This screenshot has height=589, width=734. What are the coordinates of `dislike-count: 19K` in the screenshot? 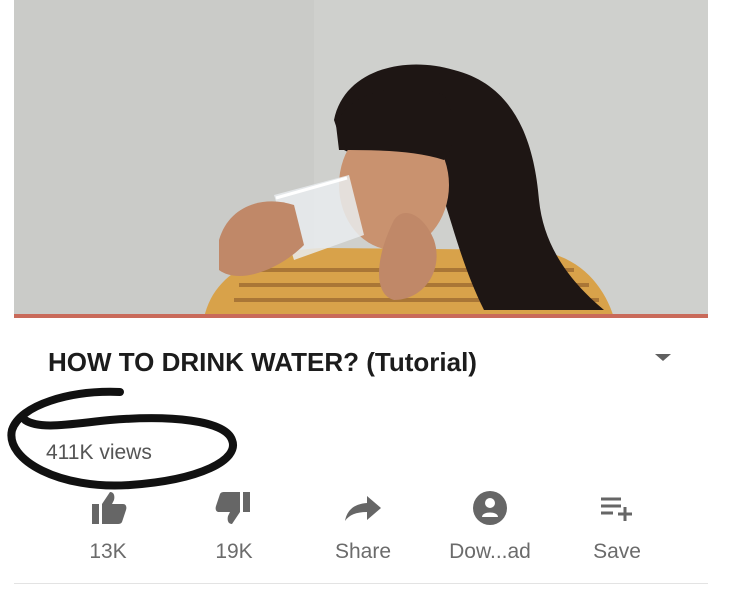 It's located at (234, 551).